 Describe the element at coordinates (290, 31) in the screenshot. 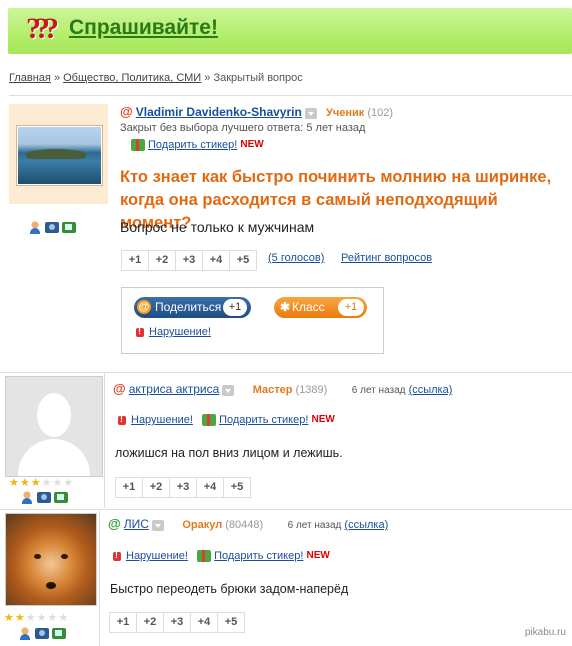

I see `site-header: ??? Спрашивайте!` at that location.